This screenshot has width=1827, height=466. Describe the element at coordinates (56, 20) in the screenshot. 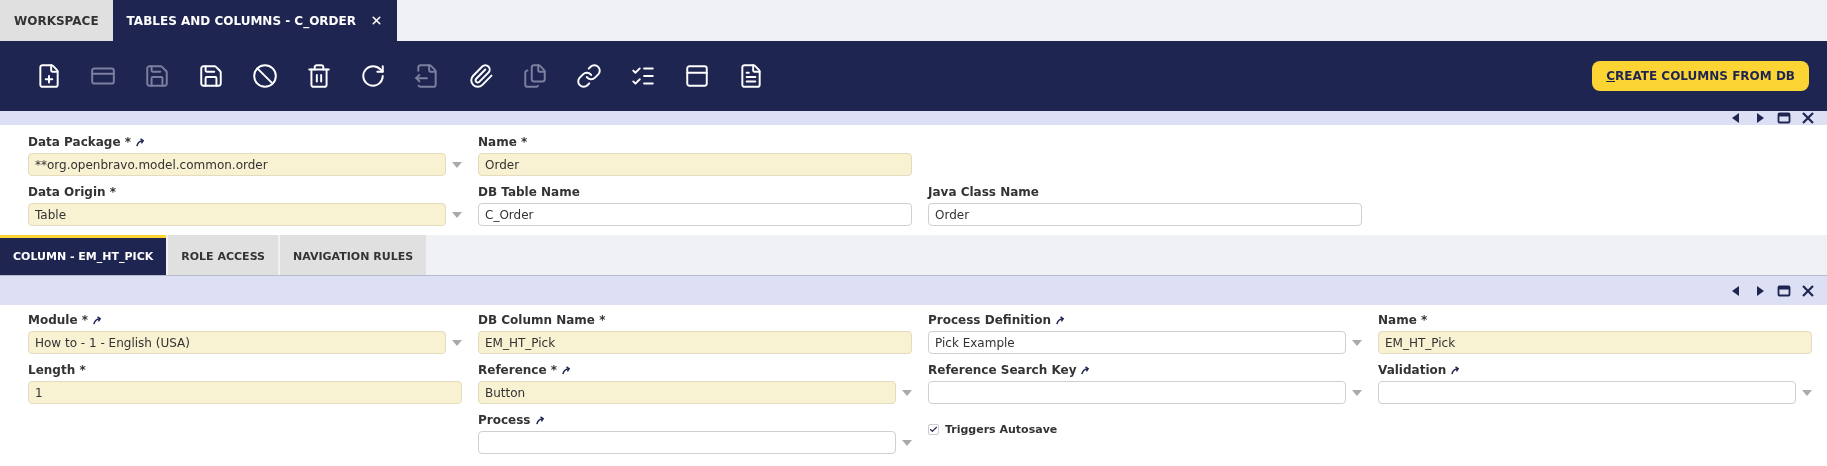

I see `window-tab: WORKSPACE` at that location.